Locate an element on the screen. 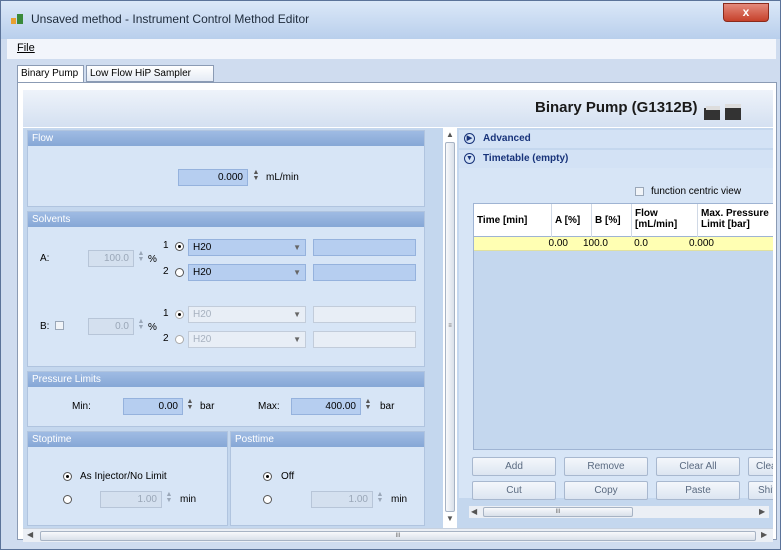  solvent-a1-select: H20 ▼ is located at coordinates (247, 247).